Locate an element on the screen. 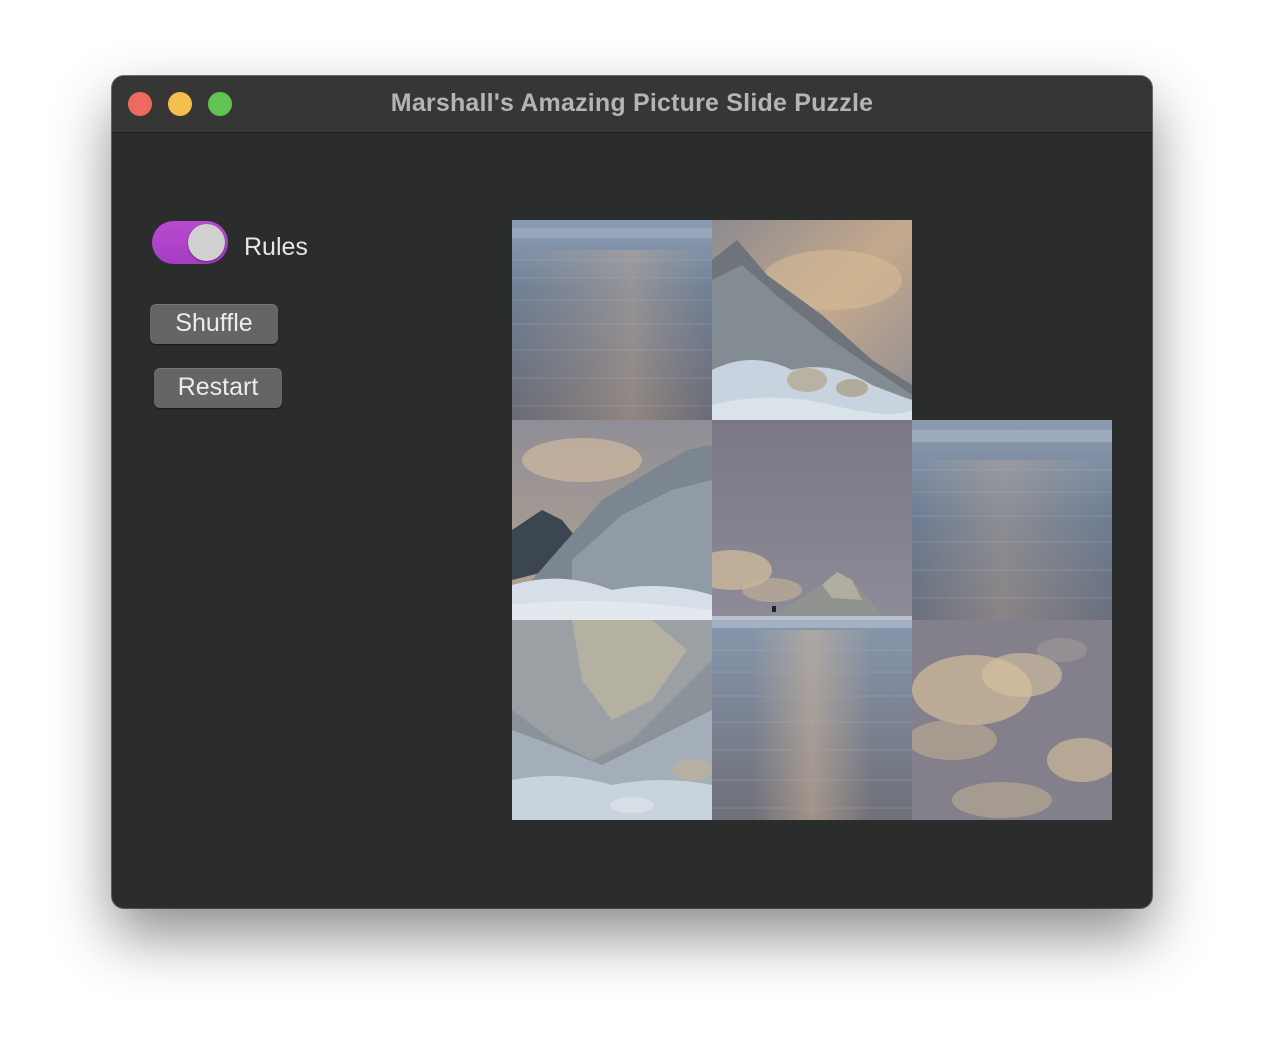 The width and height of the screenshot is (1264, 1056). shuffle-button: Shuffle is located at coordinates (214, 324).